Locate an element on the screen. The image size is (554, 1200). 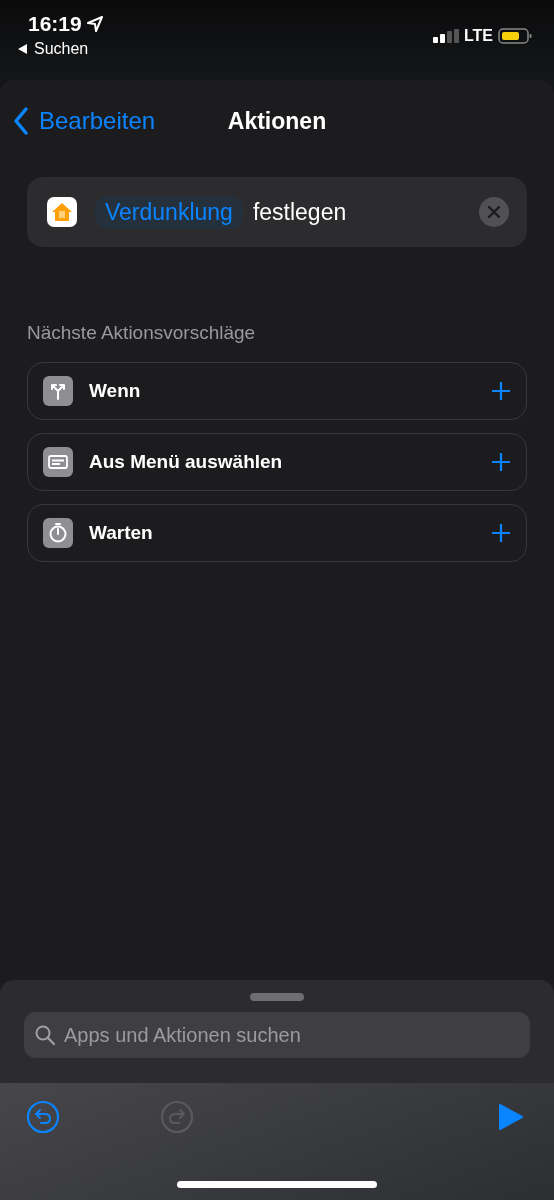
suggestion-label: Warten is located at coordinates (121, 533).